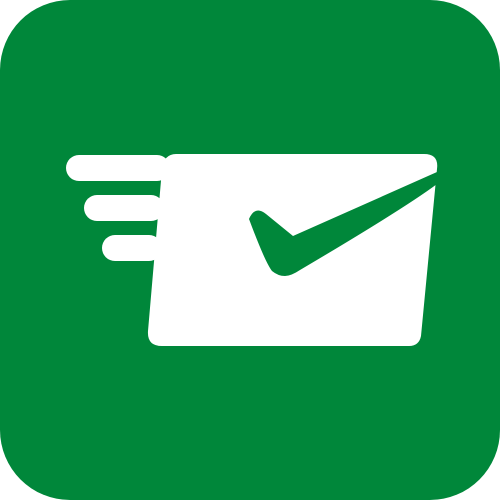 The width and height of the screenshot is (500, 500). Describe the element at coordinates (132, 248) in the screenshot. I see `speed-line-bottom` at that location.